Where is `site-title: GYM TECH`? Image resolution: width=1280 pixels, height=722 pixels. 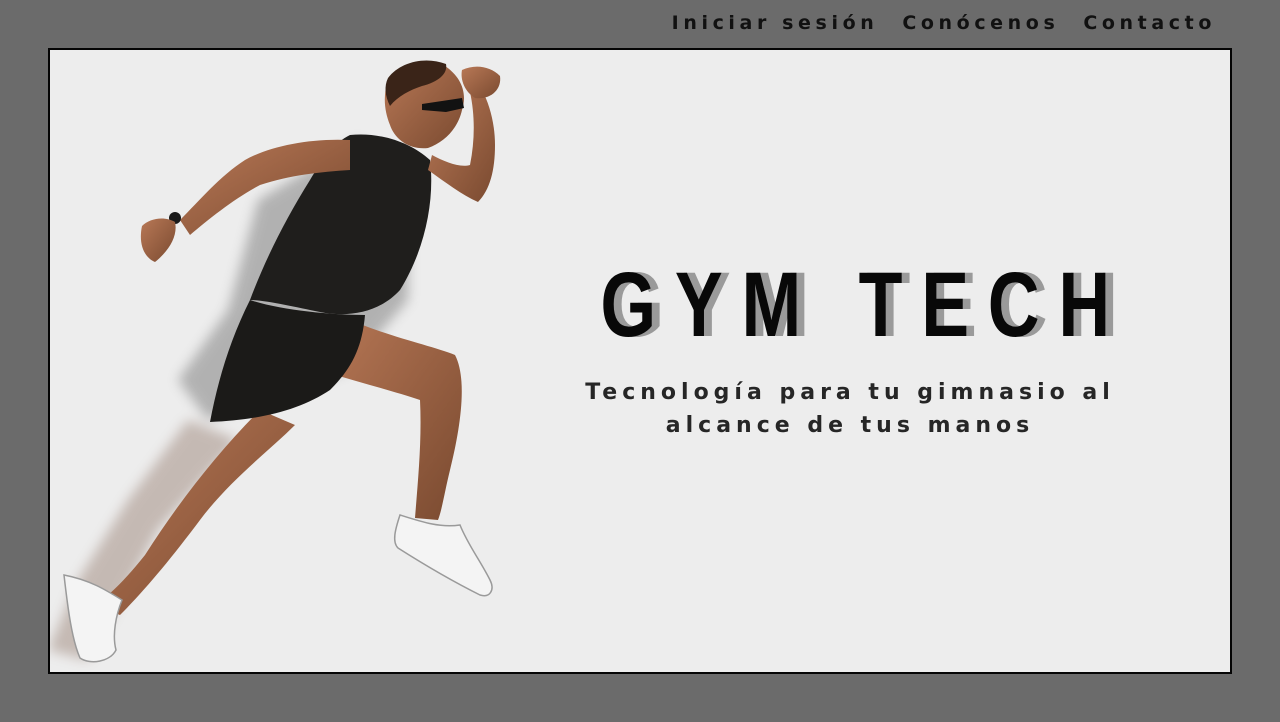 site-title: GYM TECH is located at coordinates (864, 305).